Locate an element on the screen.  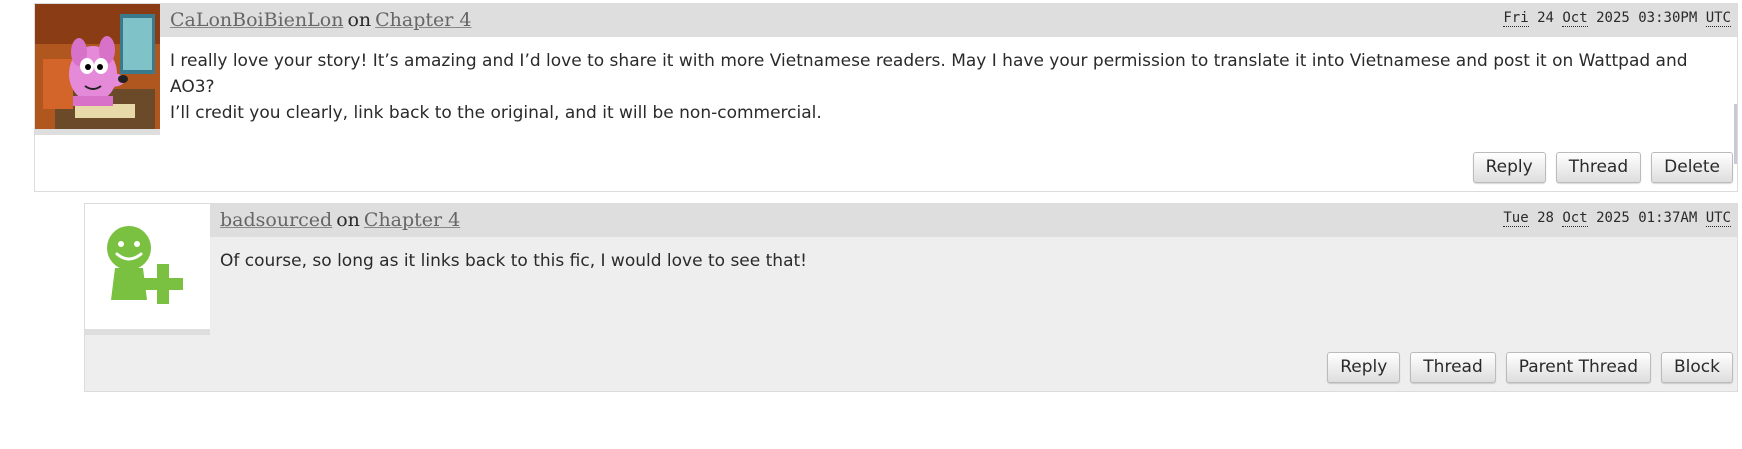
delete-button: Delete is located at coordinates (1692, 167).